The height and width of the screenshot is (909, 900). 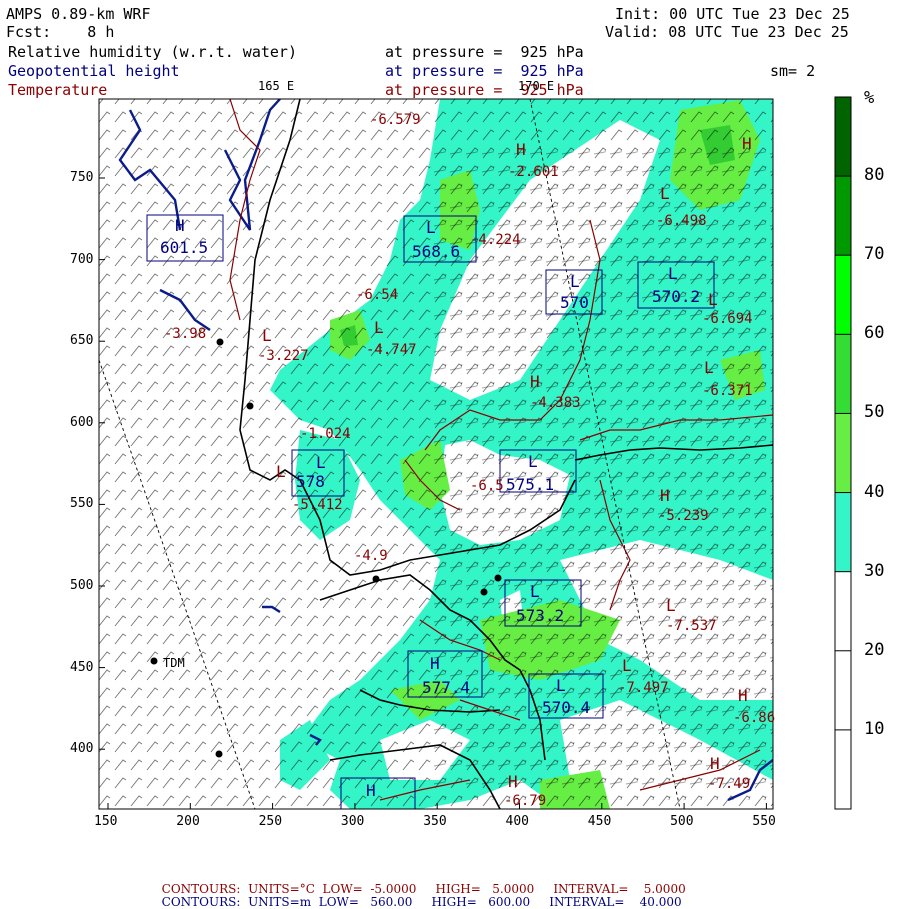 What do you see at coordinates (525, 801) in the screenshot?
I see `temp-label-19: -6.79` at bounding box center [525, 801].